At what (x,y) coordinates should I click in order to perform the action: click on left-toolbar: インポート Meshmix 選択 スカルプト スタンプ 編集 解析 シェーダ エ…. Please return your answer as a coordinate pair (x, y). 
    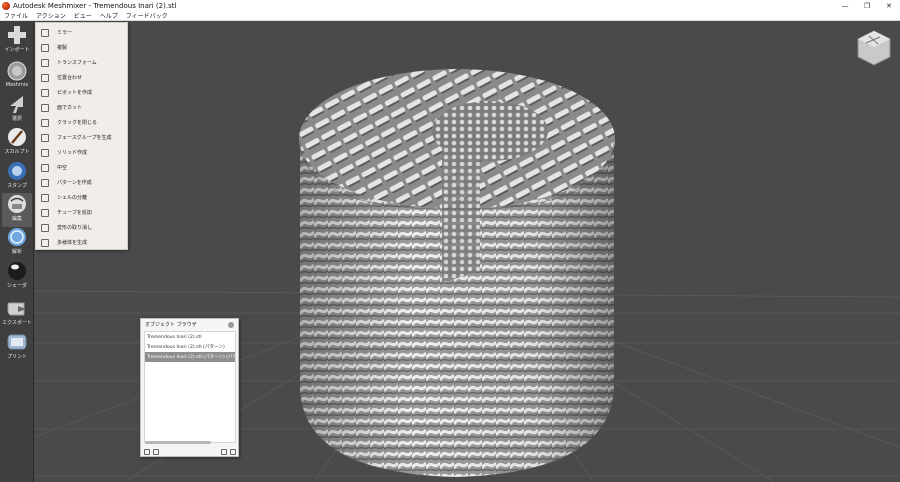
    Looking at the image, I should click on (17, 251).